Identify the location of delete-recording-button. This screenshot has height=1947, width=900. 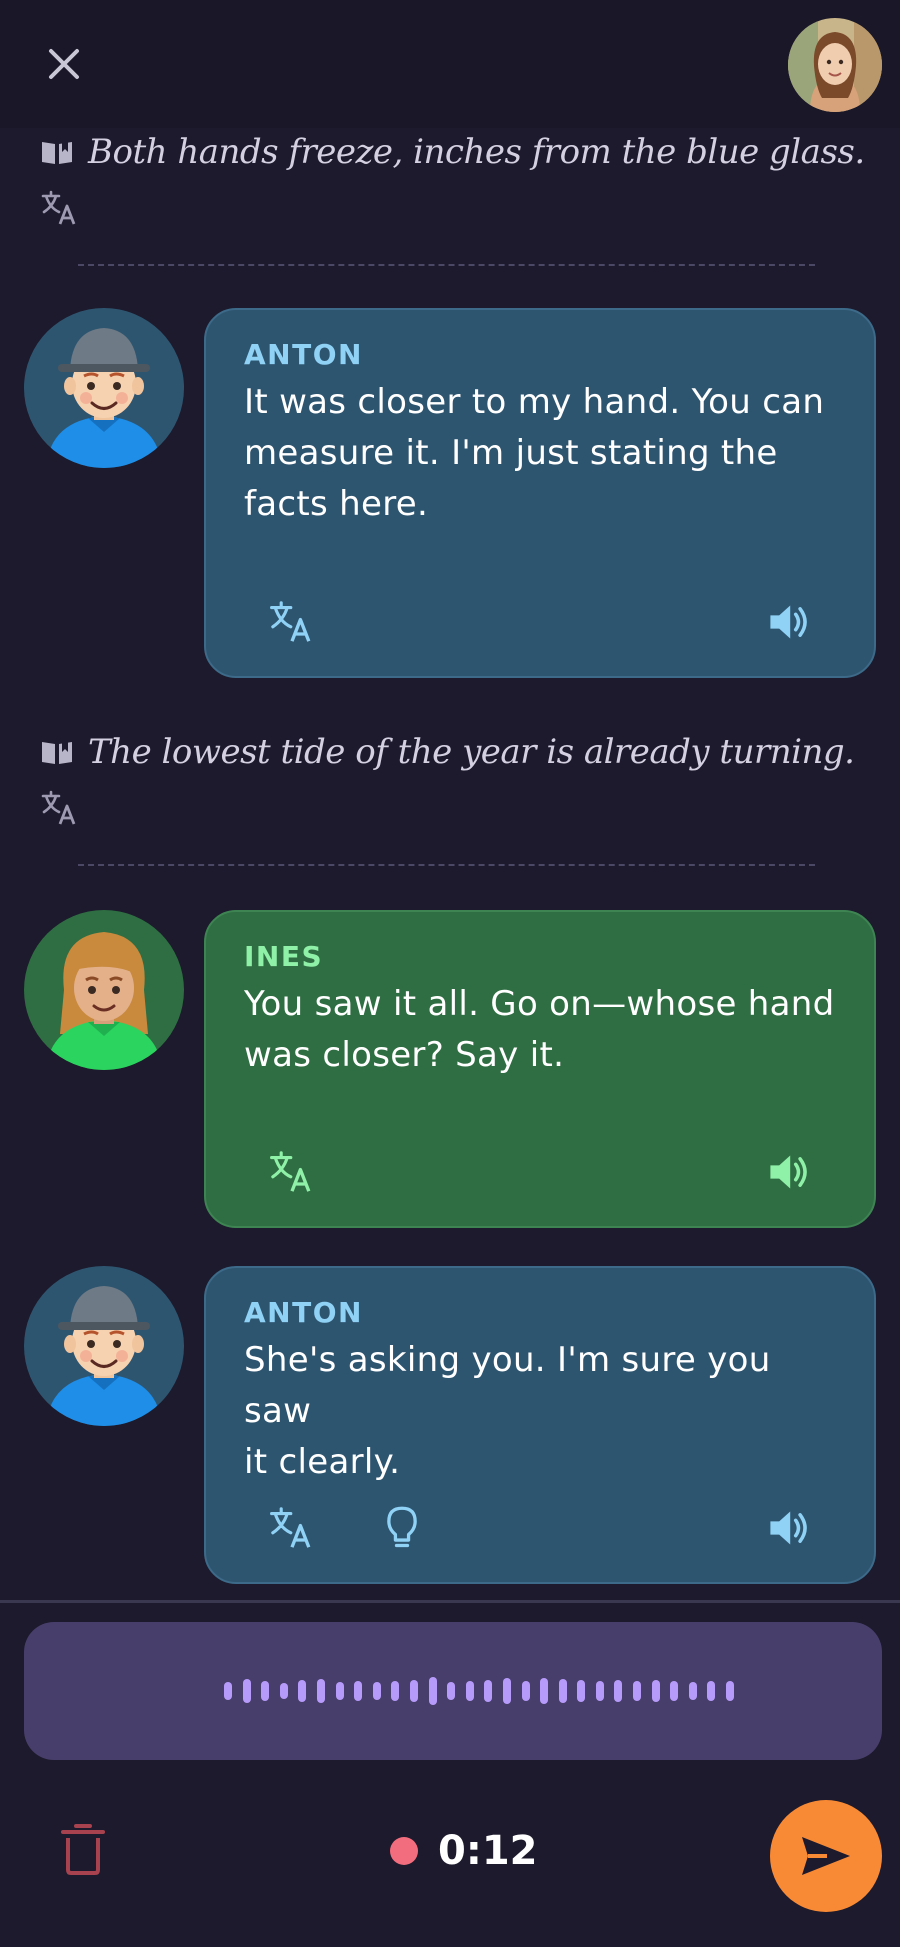
(83, 1849).